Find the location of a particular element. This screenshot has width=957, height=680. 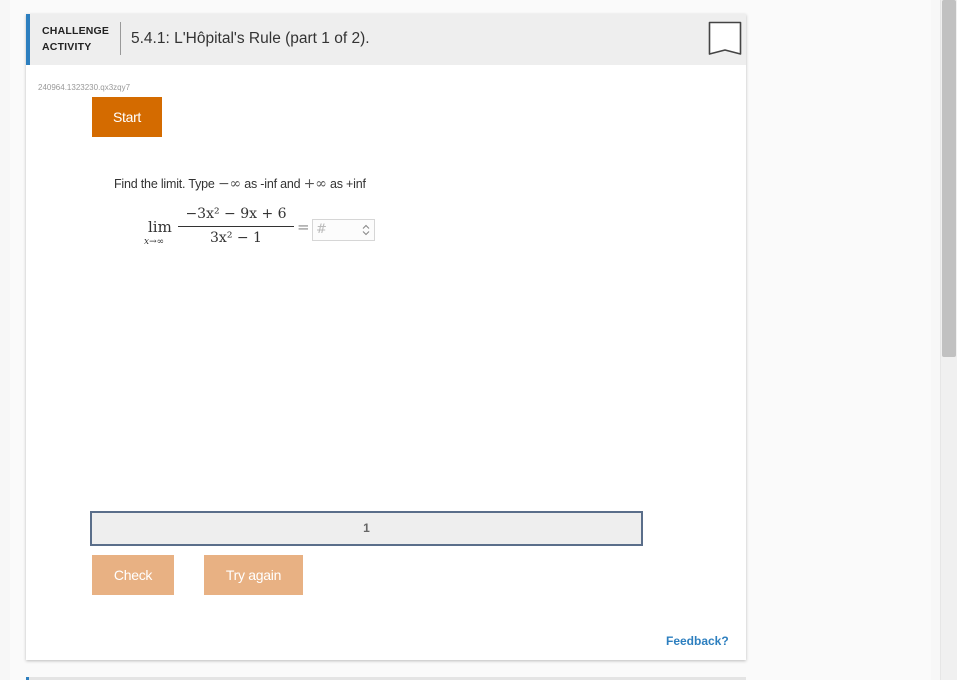

equals-sign: = is located at coordinates (303, 227).